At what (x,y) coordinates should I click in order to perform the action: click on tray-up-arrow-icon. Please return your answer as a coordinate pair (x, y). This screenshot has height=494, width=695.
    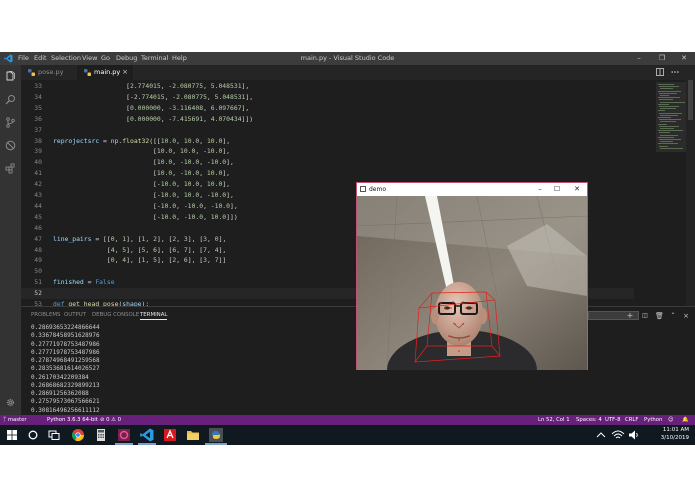
    Looking at the image, I should click on (601, 435).